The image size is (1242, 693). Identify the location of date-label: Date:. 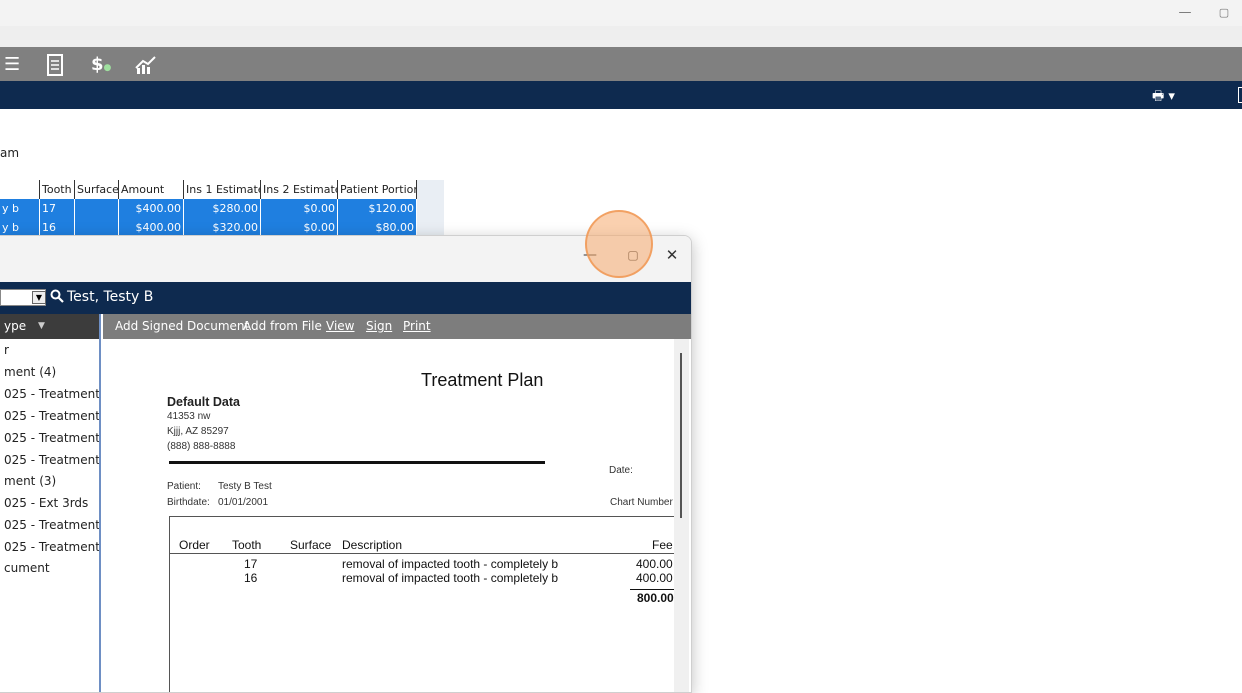
(621, 470).